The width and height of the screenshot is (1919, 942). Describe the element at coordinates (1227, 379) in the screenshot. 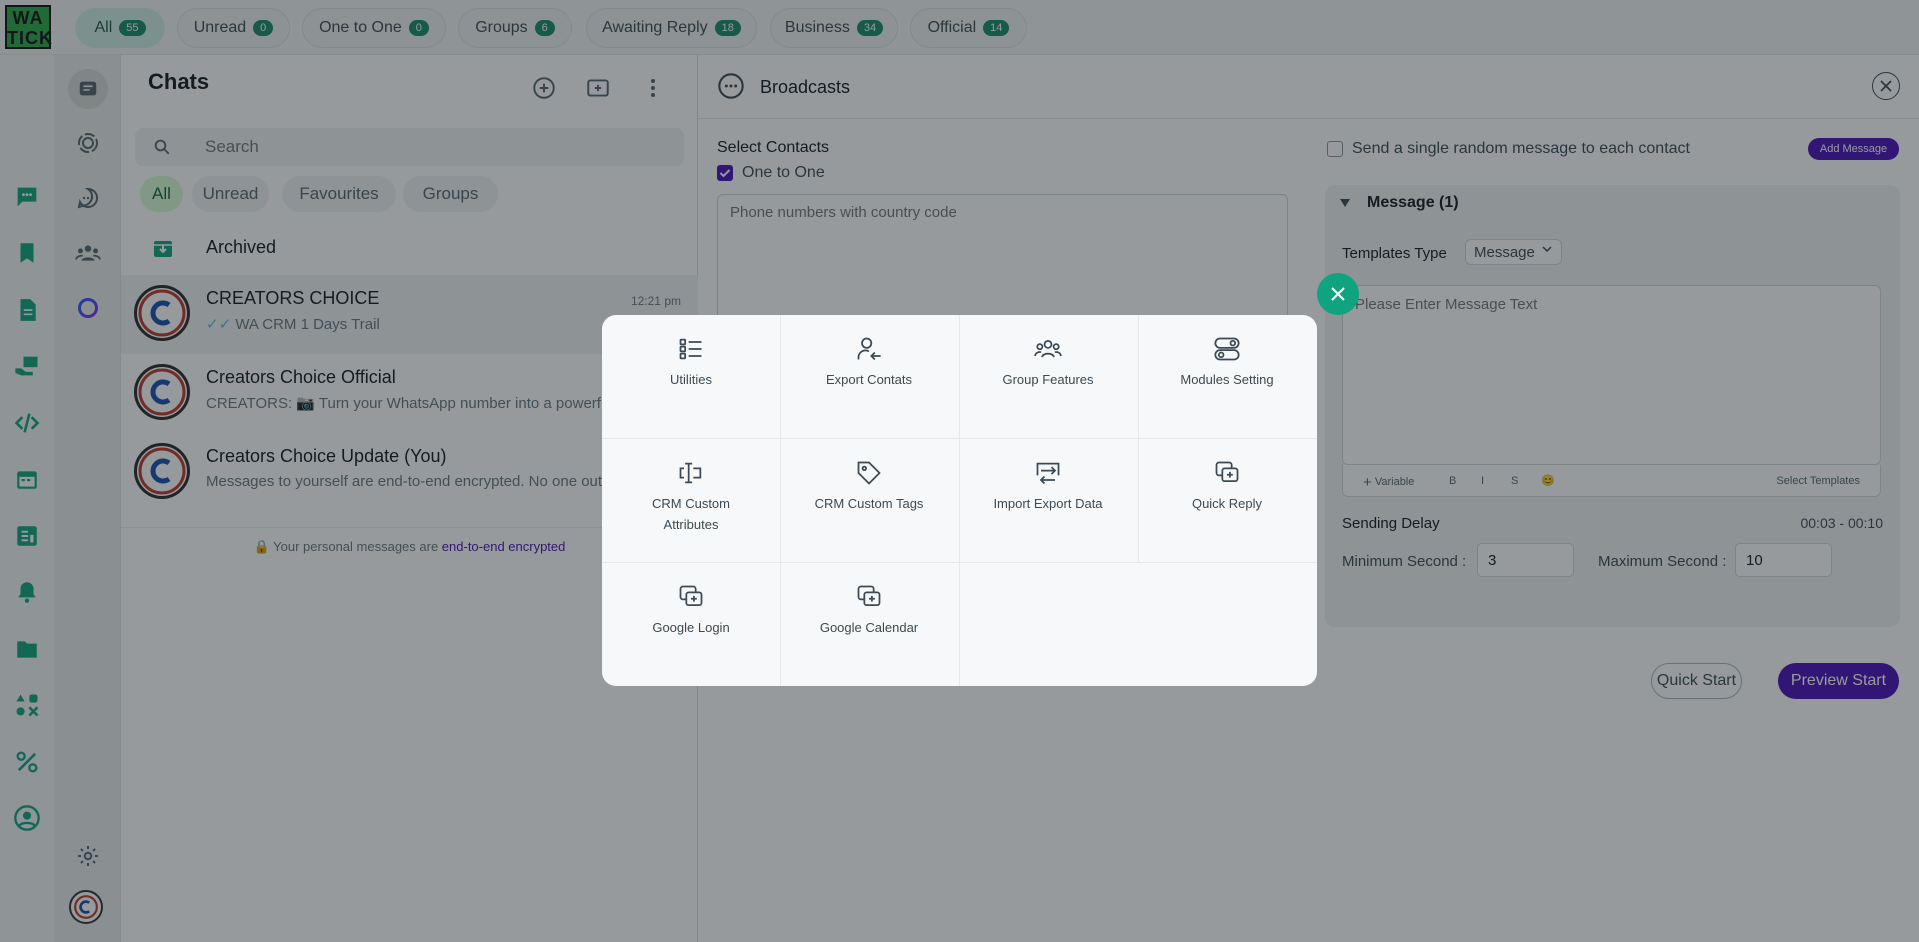

I see `menu-item-label: Modules Setting` at that location.